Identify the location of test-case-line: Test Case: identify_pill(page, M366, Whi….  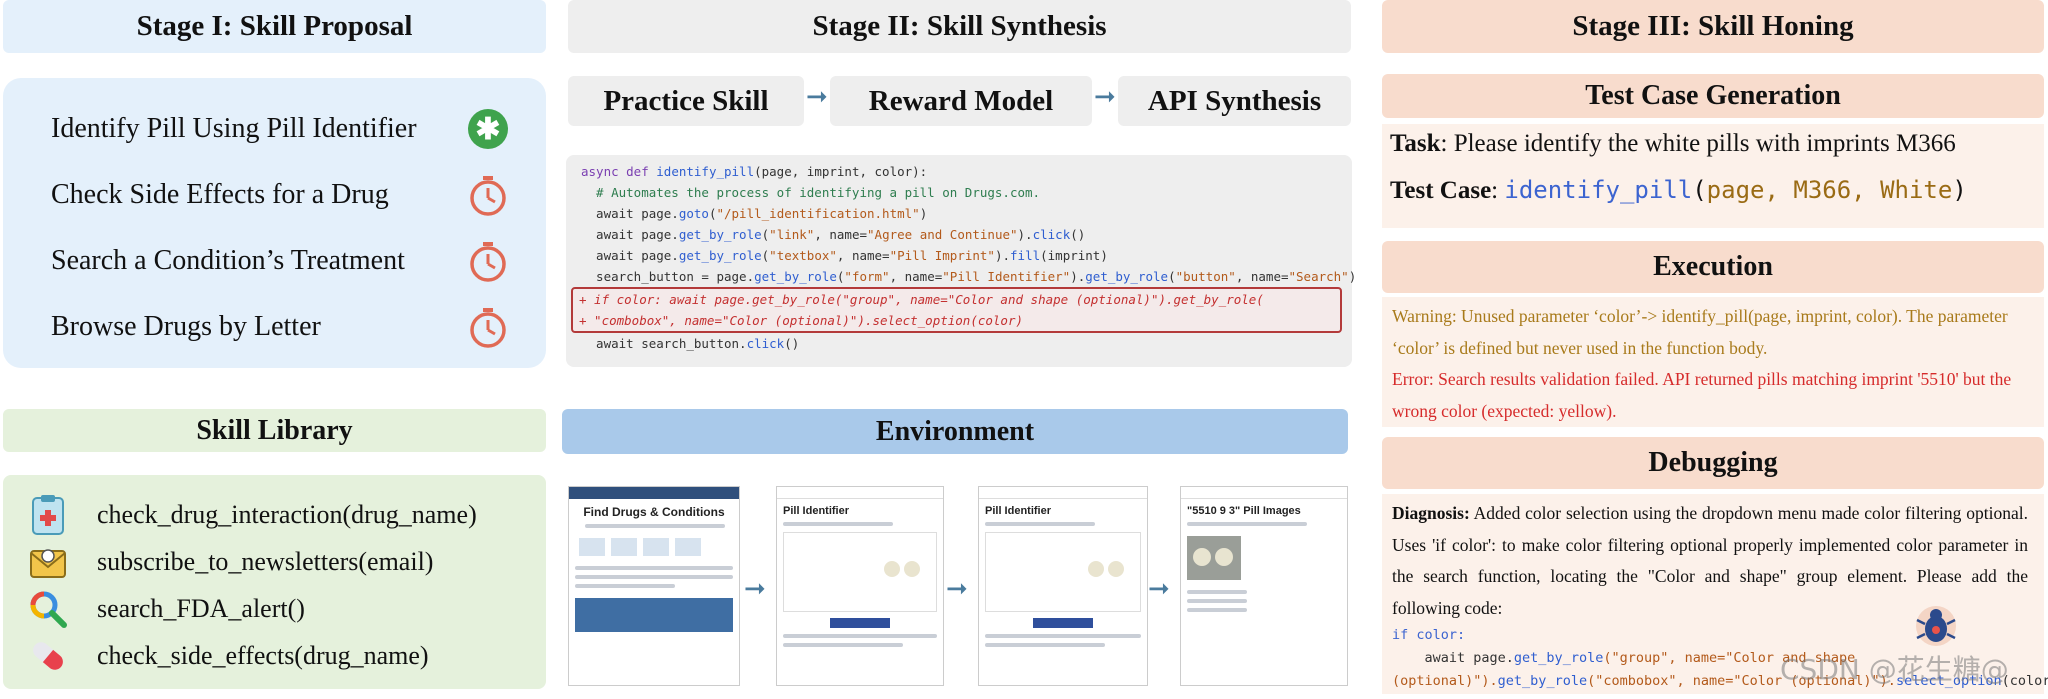
(1678, 190).